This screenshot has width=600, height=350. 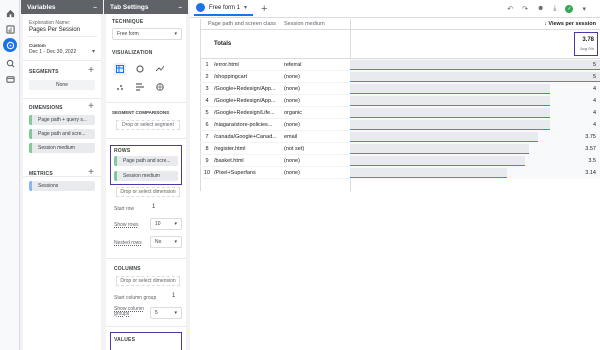 What do you see at coordinates (400, 44) in the screenshot?
I see `totals-row: Totals 3.78 Avg 0%` at bounding box center [400, 44].